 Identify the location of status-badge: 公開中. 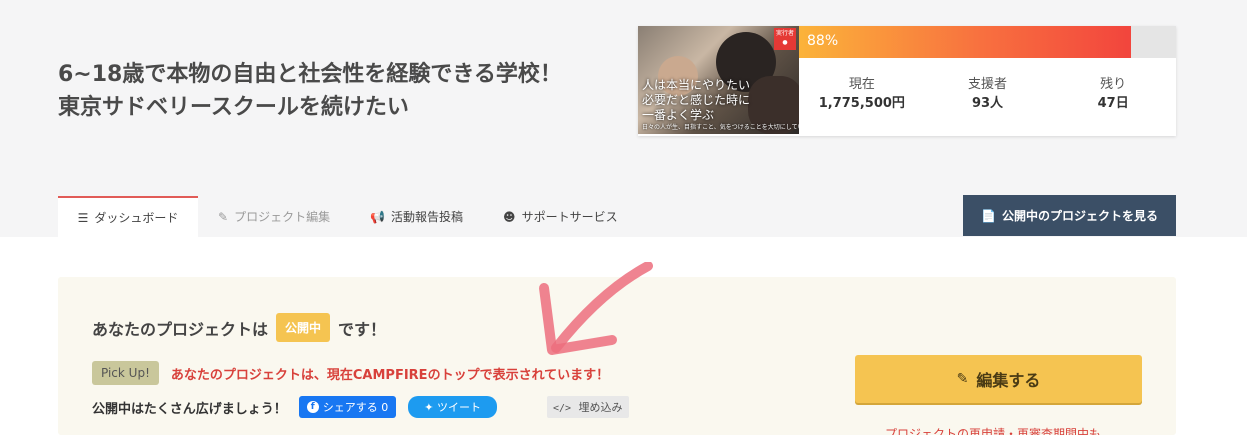
(303, 327).